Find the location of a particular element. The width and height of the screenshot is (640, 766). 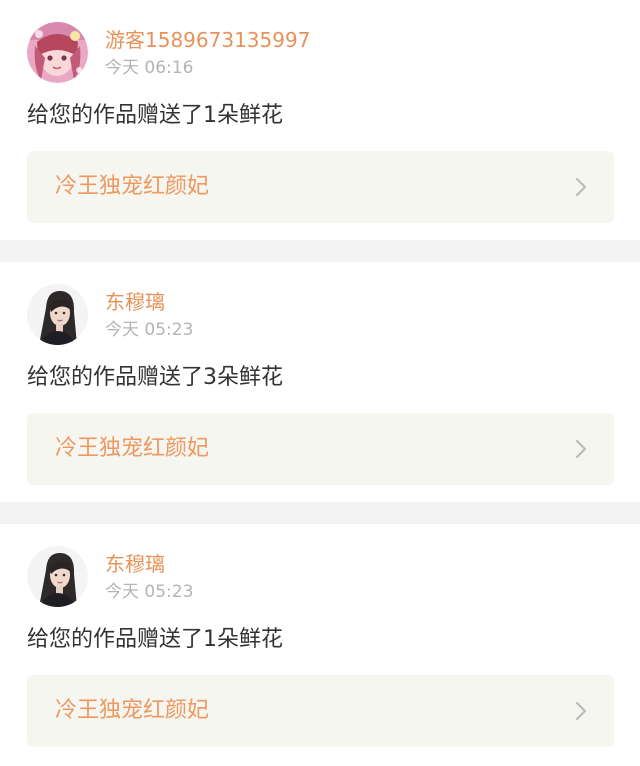

gift-message: 给您的作品赠送了3朵鲜花 is located at coordinates (155, 377).